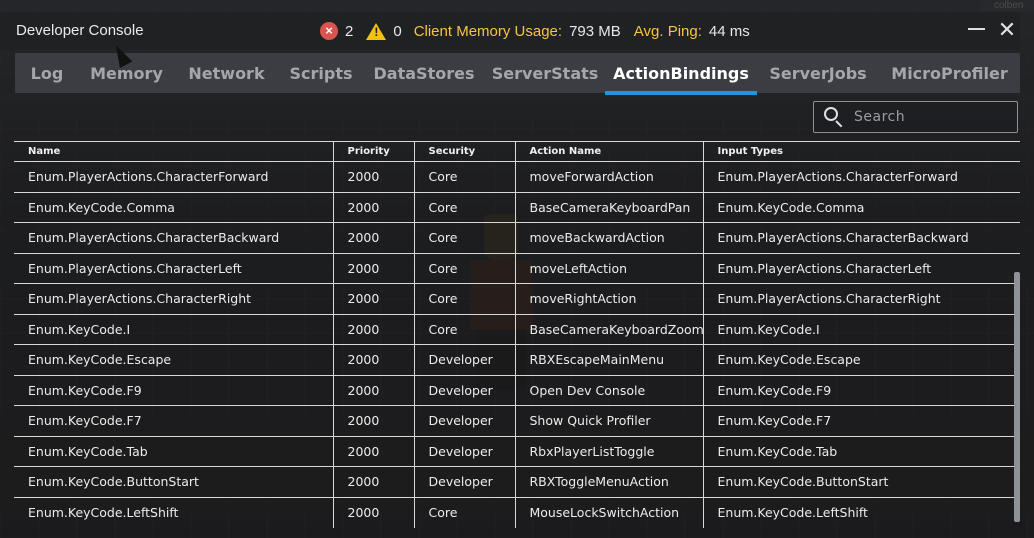 The width and height of the screenshot is (1034, 538). I want to click on search-icon, so click(834, 117).